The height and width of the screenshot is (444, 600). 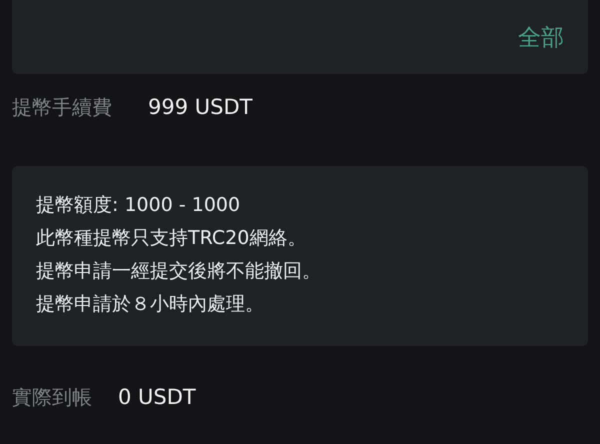 I want to click on fee-label: 提幣手續費, so click(x=62, y=107).